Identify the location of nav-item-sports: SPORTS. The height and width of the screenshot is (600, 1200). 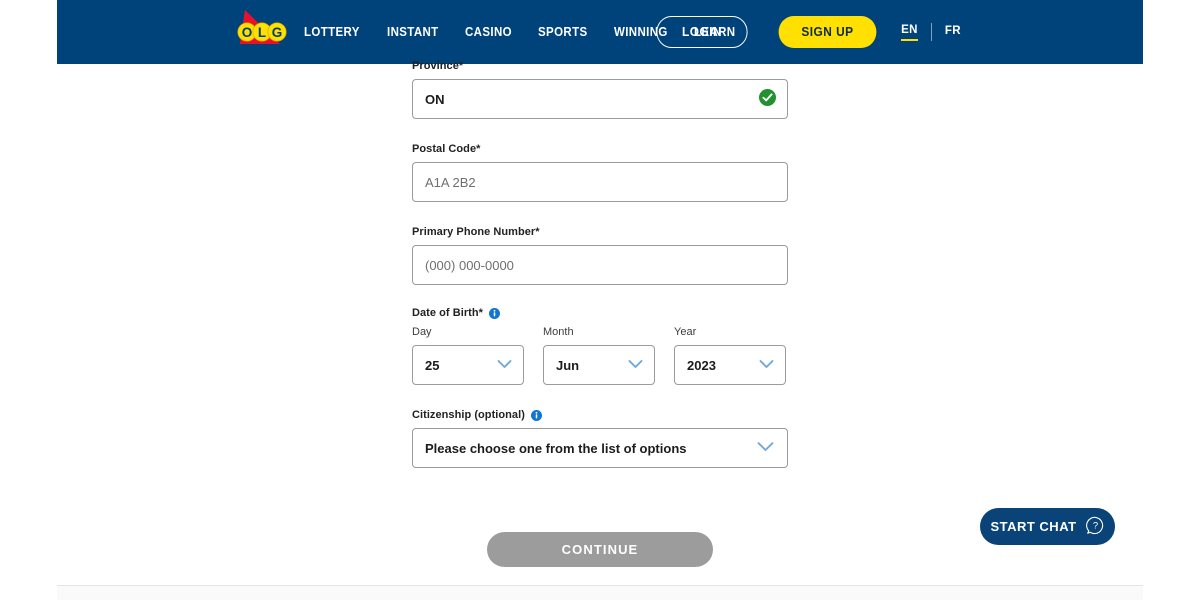
(563, 32).